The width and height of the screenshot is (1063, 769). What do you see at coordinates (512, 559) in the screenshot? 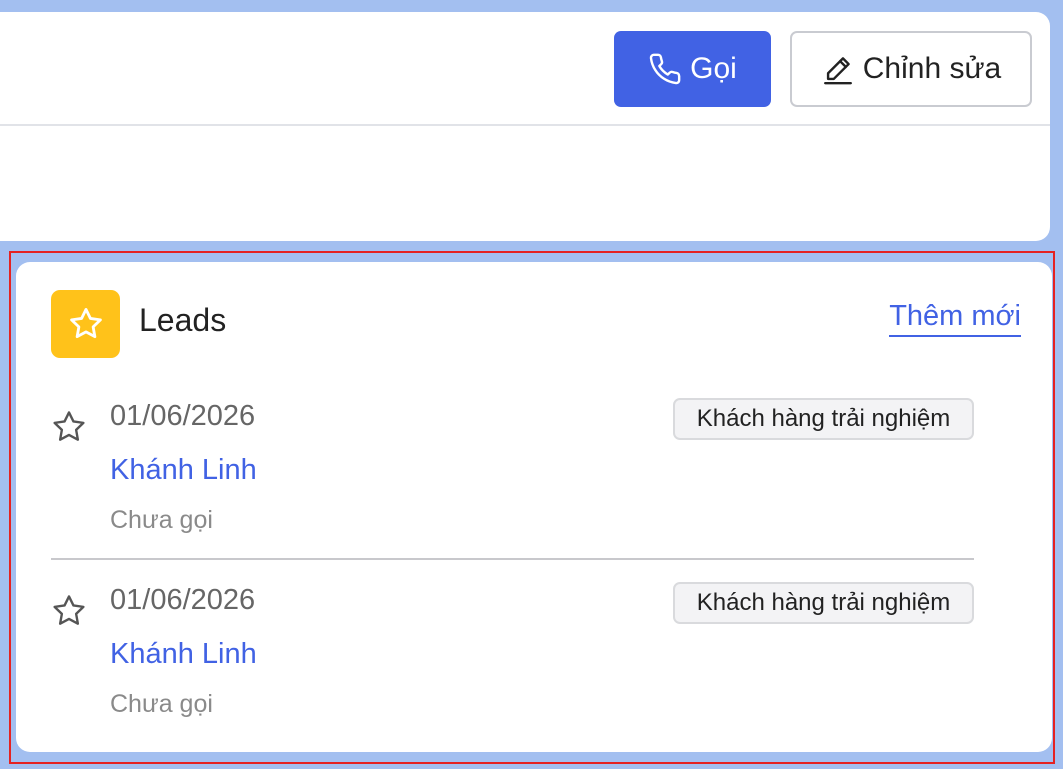
I see `list-divider` at bounding box center [512, 559].